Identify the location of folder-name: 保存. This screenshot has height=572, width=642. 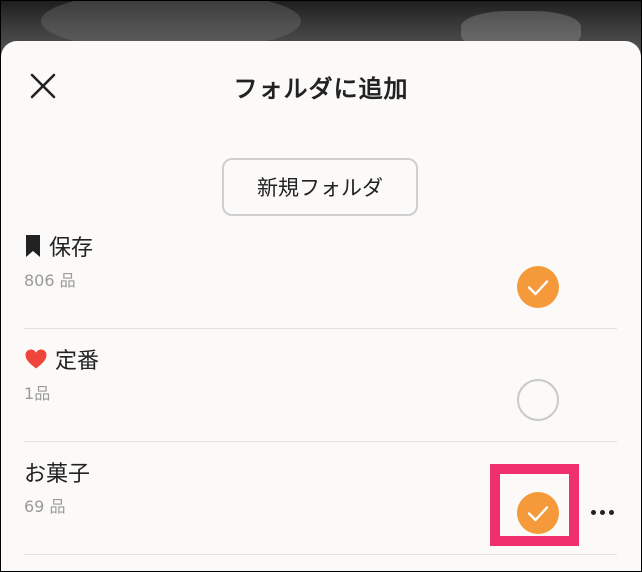
(71, 248).